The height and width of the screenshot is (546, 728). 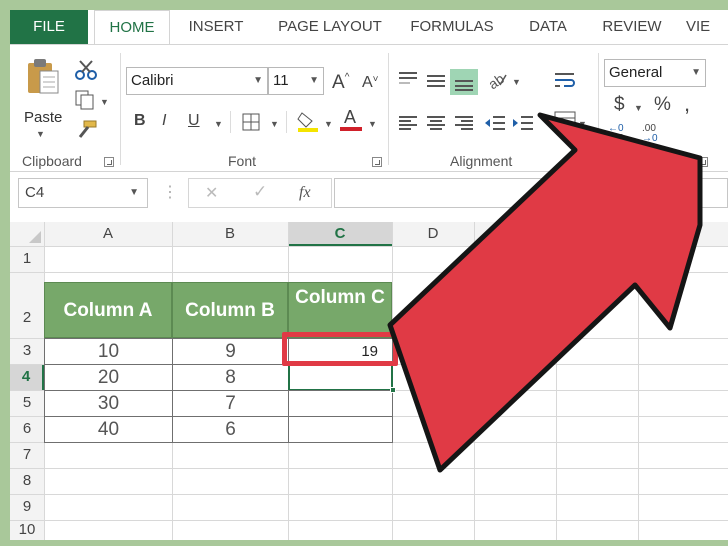 What do you see at coordinates (27, 530) in the screenshot?
I see `row-header-10: 10` at bounding box center [27, 530].